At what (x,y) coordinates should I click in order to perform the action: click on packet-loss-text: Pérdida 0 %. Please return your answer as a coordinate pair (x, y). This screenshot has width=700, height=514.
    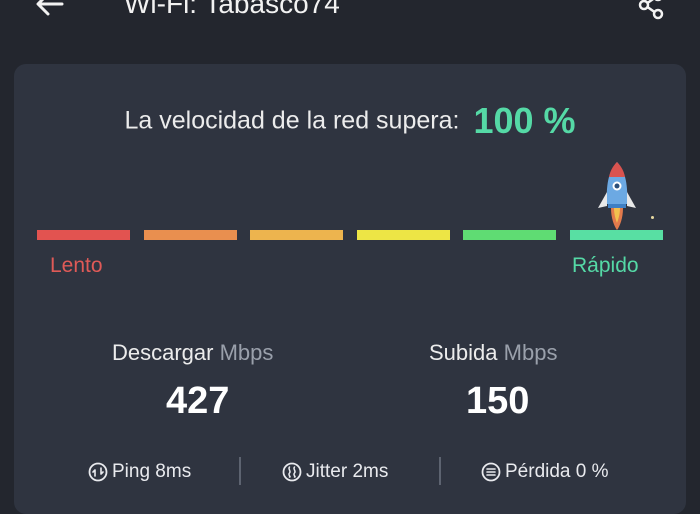
    Looking at the image, I should click on (557, 471).